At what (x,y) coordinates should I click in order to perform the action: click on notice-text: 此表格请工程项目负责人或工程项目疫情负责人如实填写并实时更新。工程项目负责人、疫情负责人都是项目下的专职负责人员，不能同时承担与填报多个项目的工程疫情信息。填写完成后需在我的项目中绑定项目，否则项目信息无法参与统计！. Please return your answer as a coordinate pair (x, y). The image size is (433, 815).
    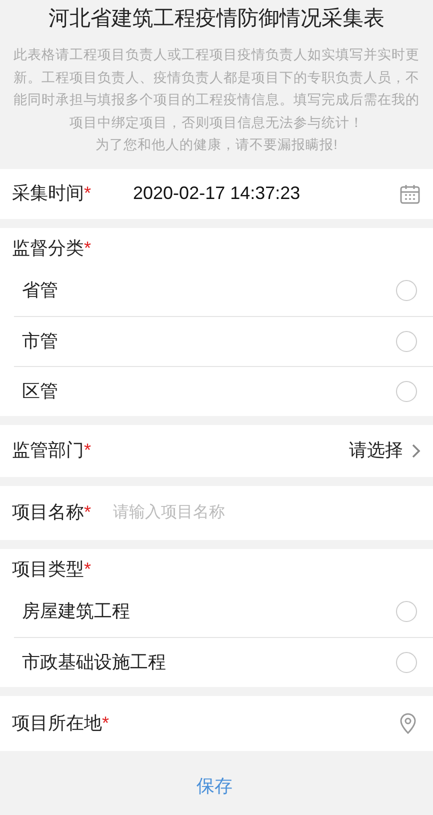
    Looking at the image, I should click on (216, 89).